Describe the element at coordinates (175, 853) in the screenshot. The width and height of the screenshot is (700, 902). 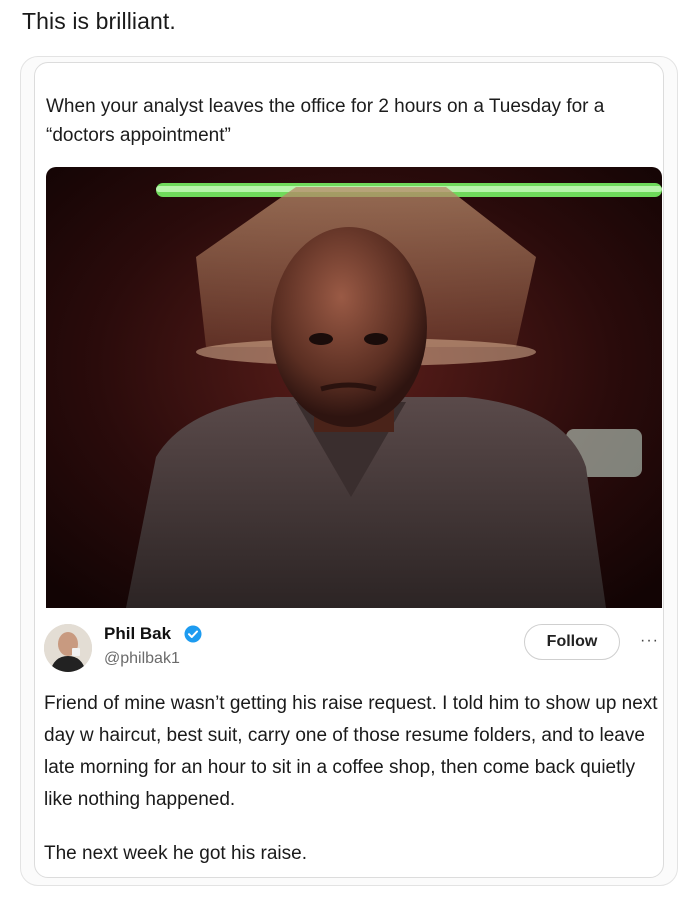
I see `tweet-paragraph: The next week he got his raise.` at that location.